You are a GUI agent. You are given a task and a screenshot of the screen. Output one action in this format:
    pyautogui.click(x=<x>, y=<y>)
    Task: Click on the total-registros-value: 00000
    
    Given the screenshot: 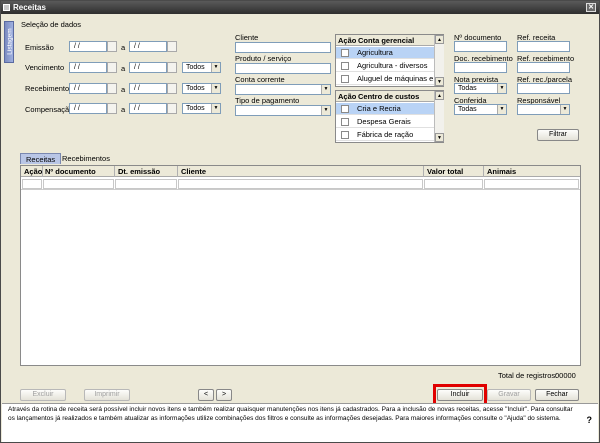 What is the action you would take?
    pyautogui.click(x=565, y=375)
    